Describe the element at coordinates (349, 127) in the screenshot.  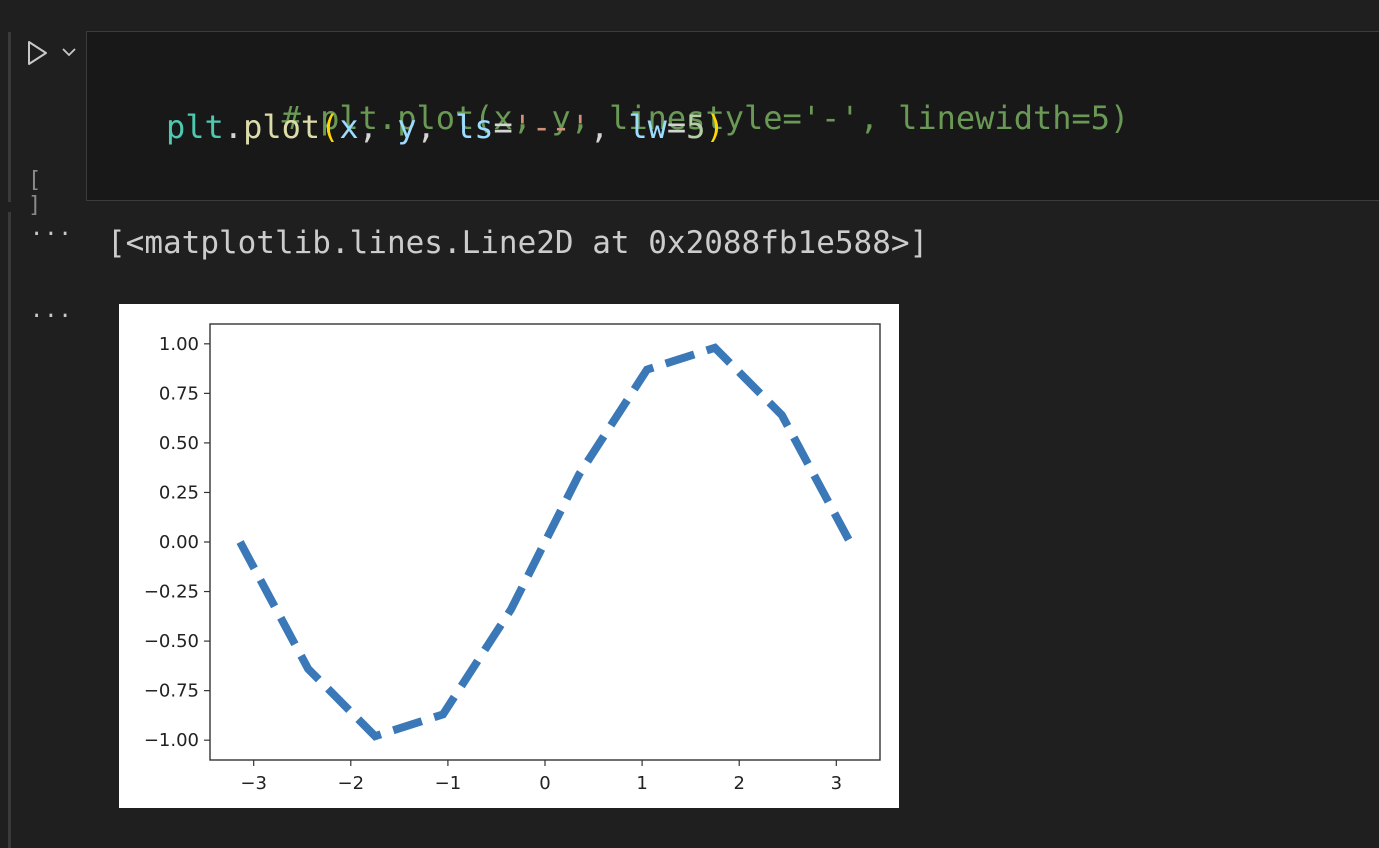
I see `token-x: x` at that location.